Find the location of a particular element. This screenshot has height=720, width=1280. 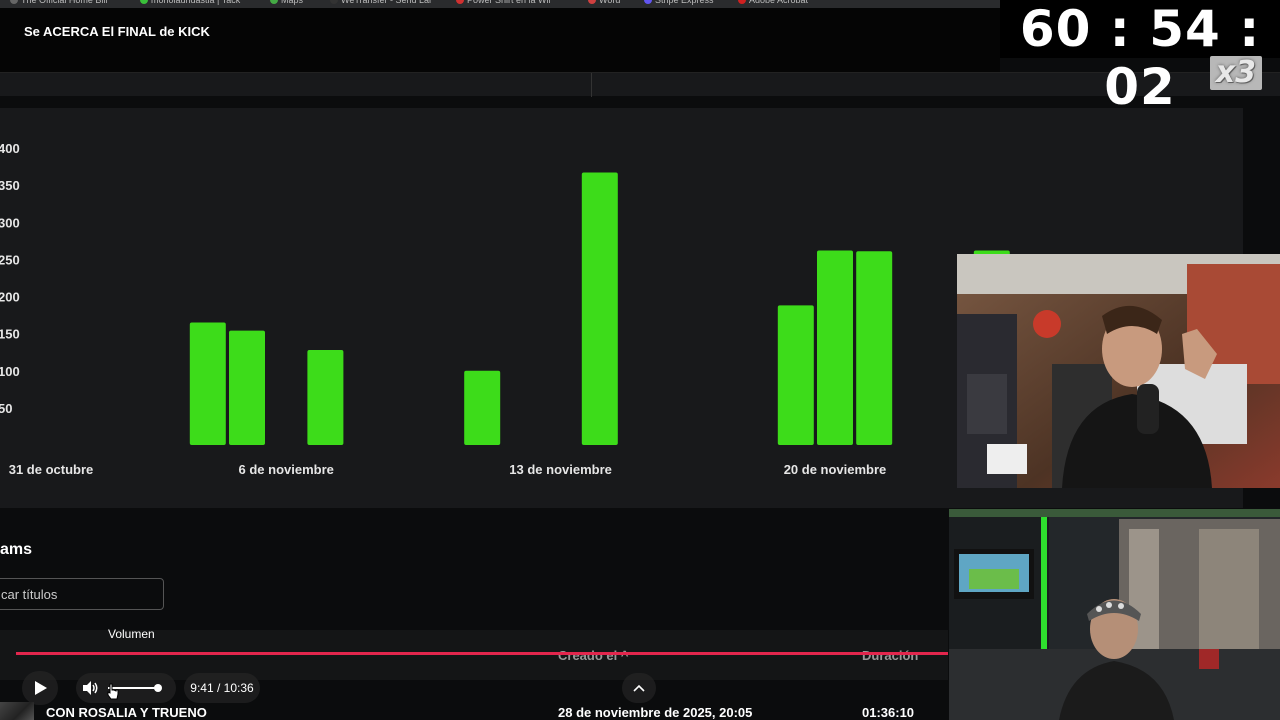

x-tick-label: 6 de noviembre is located at coordinates (286, 469).